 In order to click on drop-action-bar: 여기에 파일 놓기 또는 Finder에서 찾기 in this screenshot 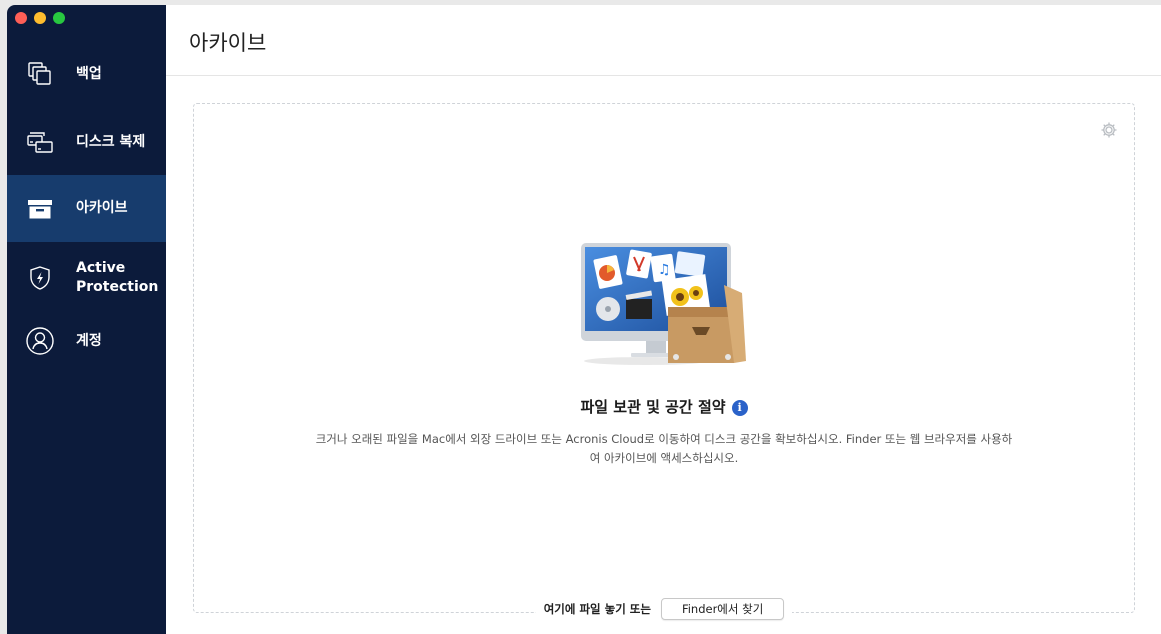, I will do `click(664, 609)`.